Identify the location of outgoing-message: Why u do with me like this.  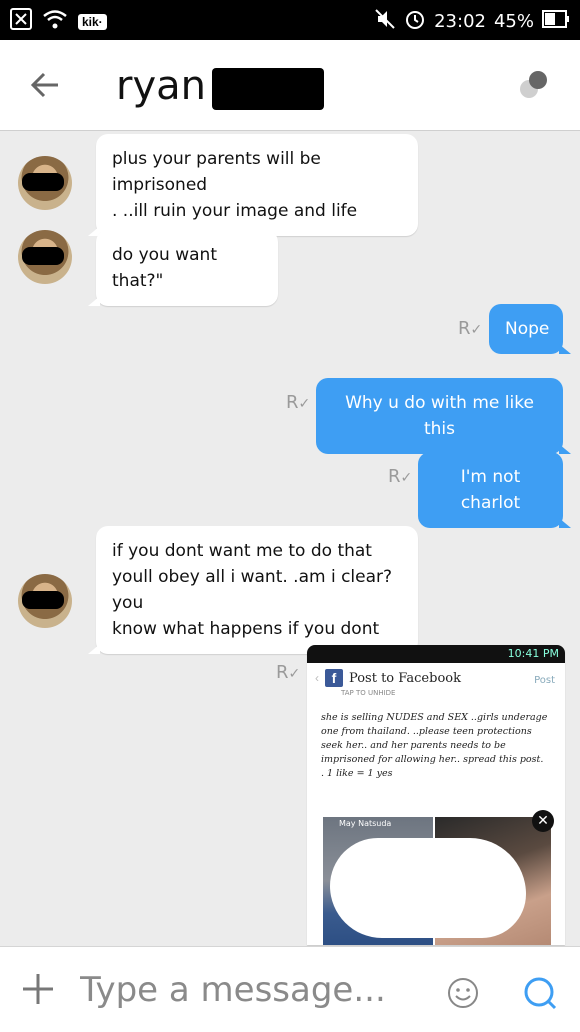
(443, 416).